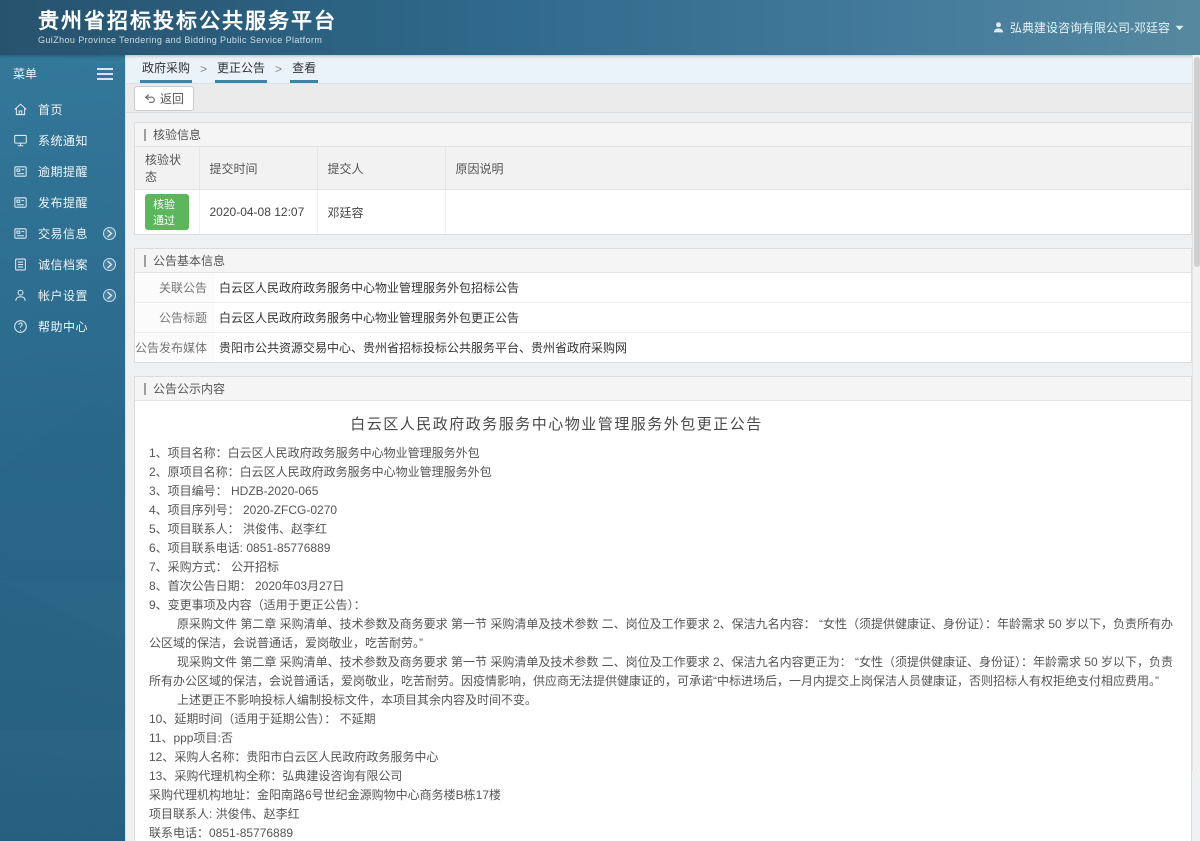  I want to click on notice-paragraph: 1、项目名称：白云区人民政府政务服务中心物业管理服务外包, so click(314, 453).